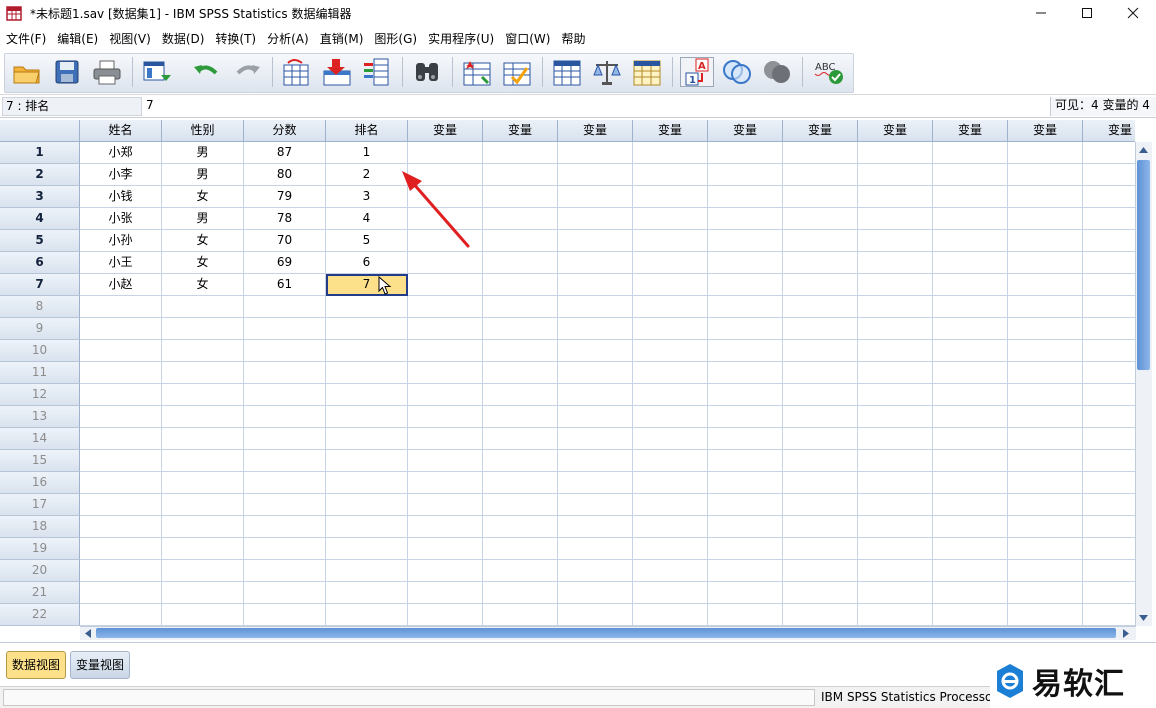 This screenshot has height=708, width=1156. What do you see at coordinates (121, 263) in the screenshot?
I see `data-cell: 小王` at bounding box center [121, 263].